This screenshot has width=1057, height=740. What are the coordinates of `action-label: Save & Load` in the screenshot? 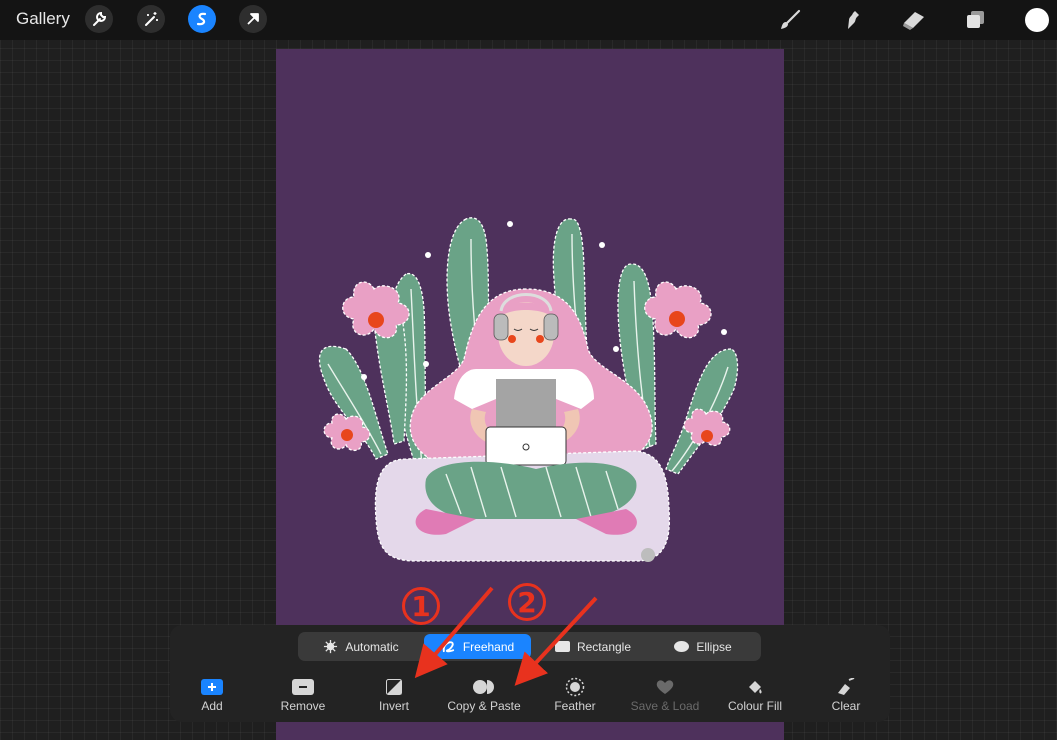 It's located at (665, 706).